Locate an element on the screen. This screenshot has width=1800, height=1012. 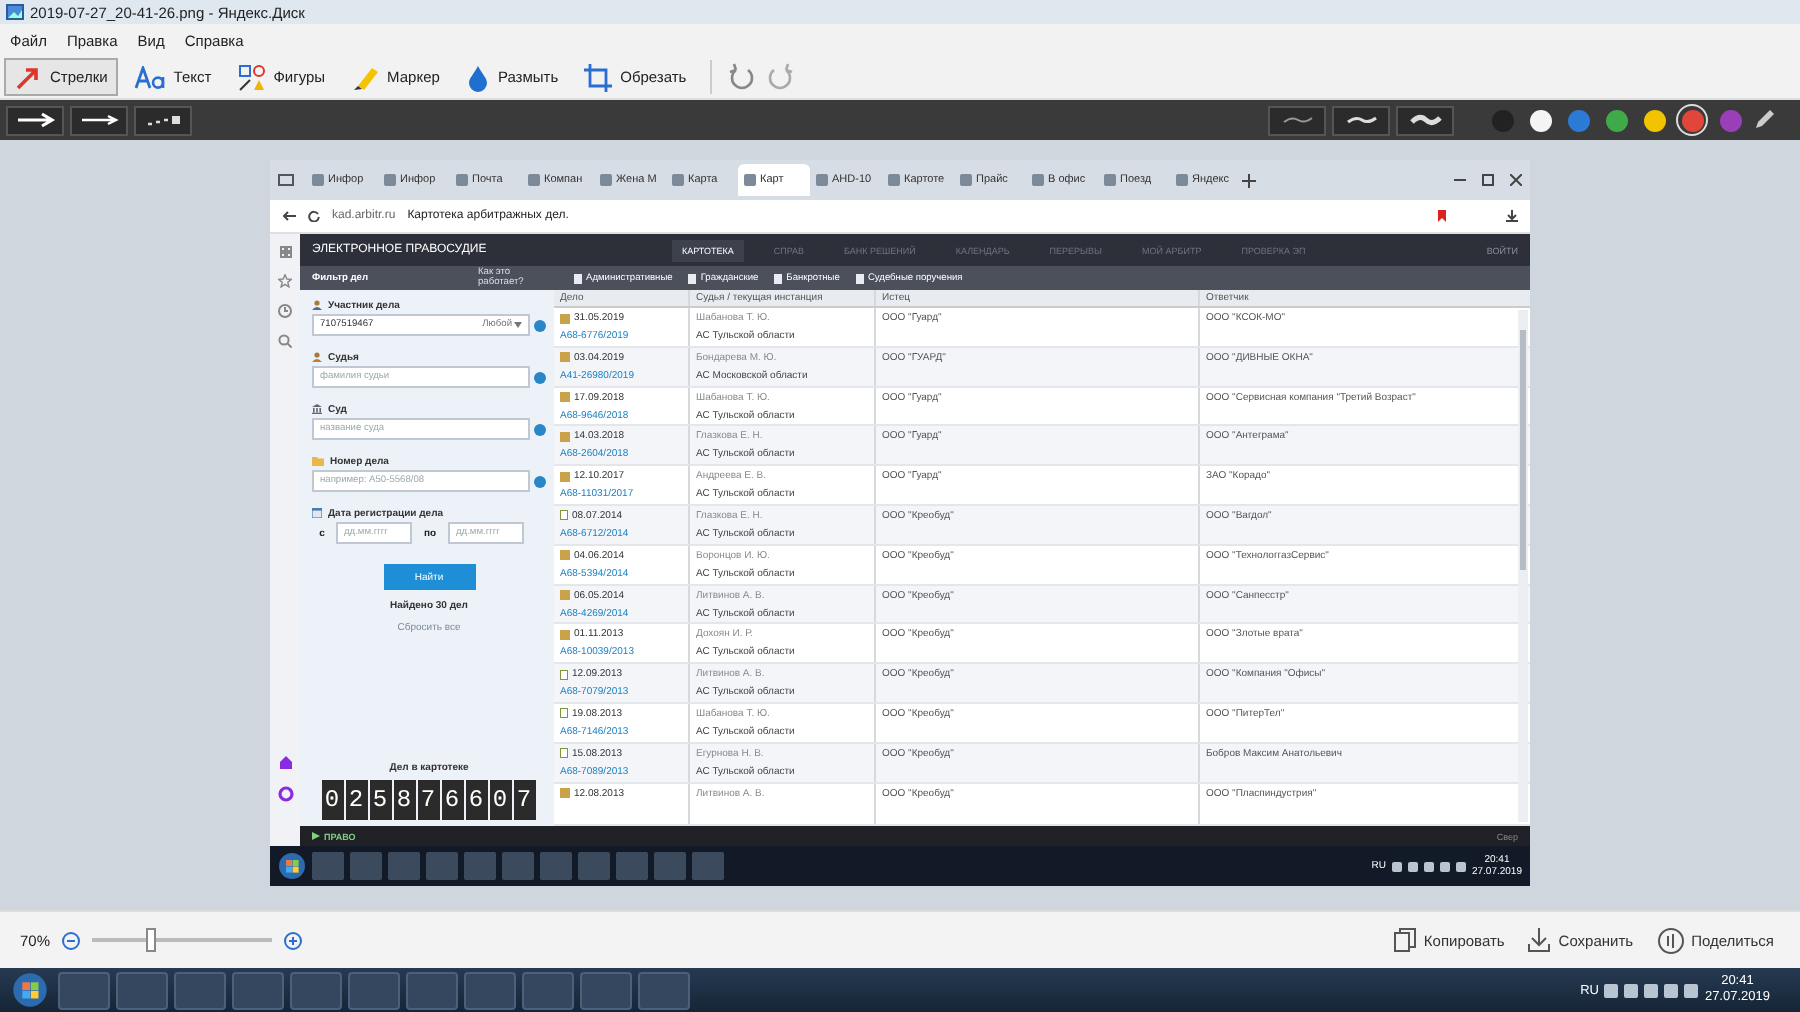
building-icon is located at coordinates (317, 409).